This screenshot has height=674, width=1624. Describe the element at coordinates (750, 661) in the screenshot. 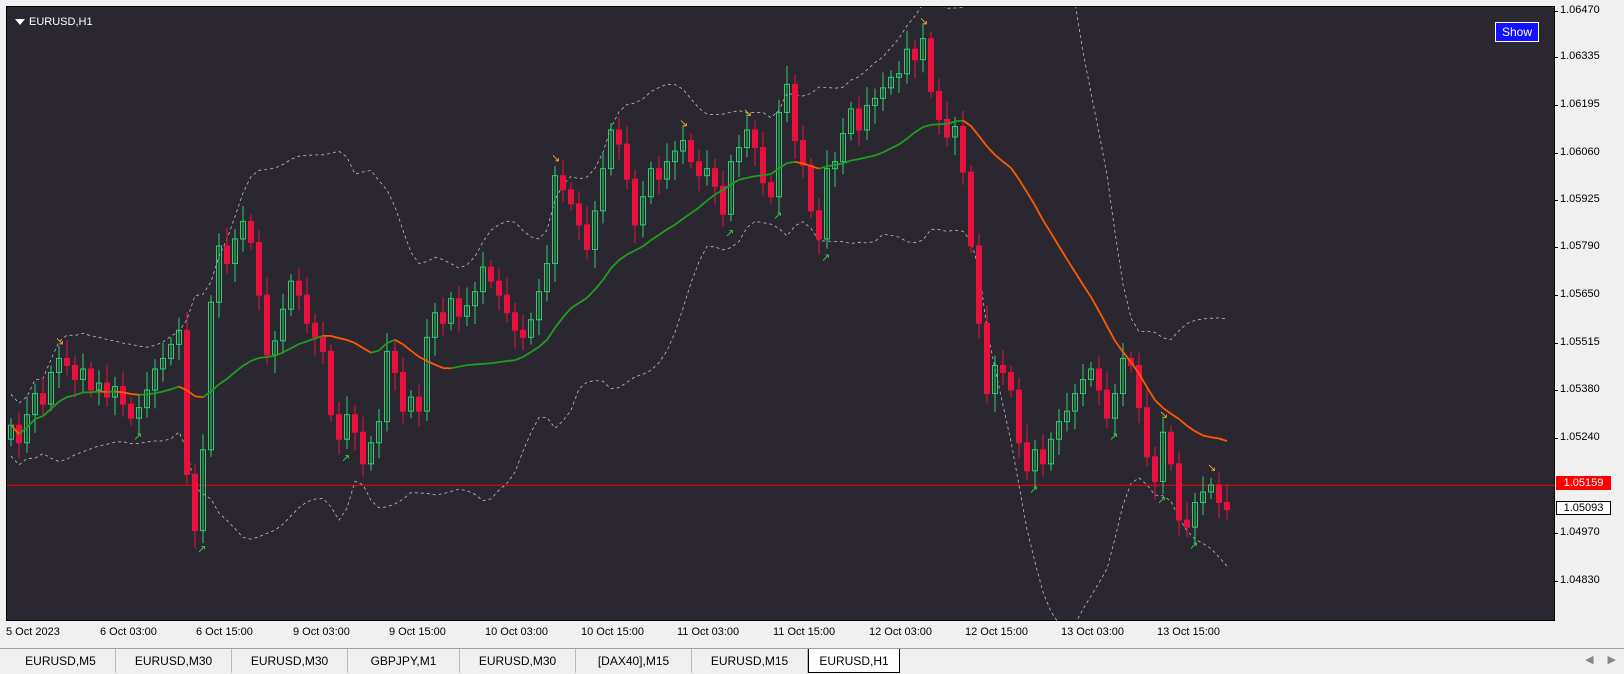

I see `tab-eurusd-m15: EURUSD,M15` at that location.